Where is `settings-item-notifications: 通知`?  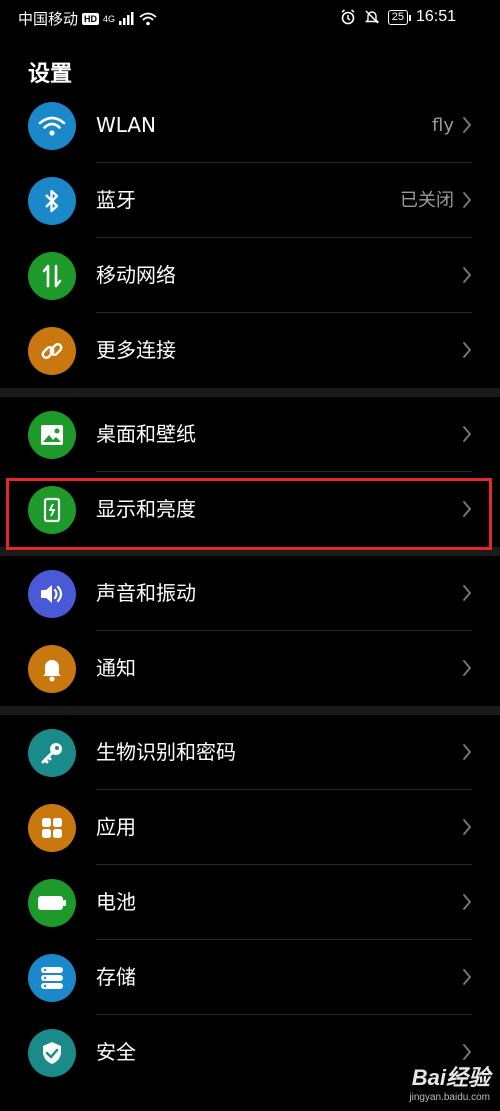 settings-item-notifications: 通知 is located at coordinates (250, 668).